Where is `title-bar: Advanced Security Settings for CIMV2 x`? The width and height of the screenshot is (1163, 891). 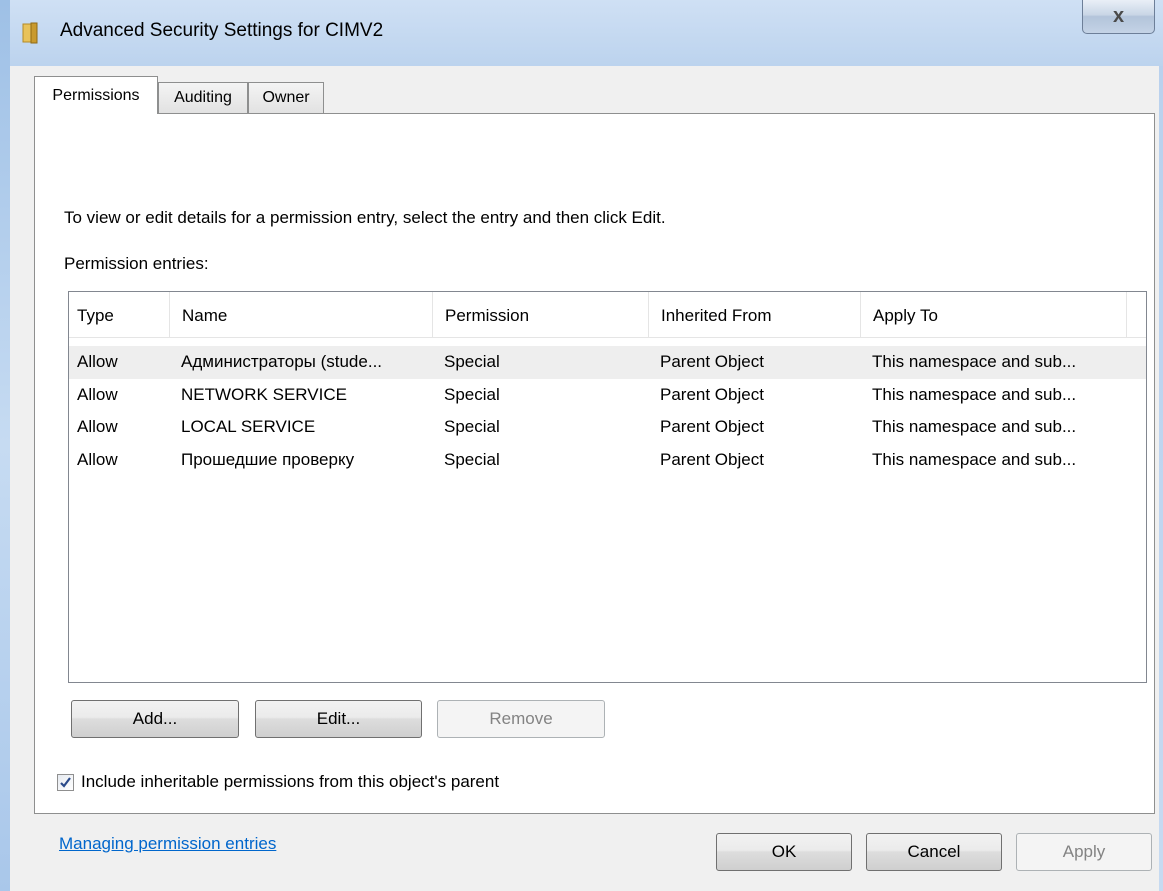
title-bar: Advanced Security Settings for CIMV2 x is located at coordinates (581, 33).